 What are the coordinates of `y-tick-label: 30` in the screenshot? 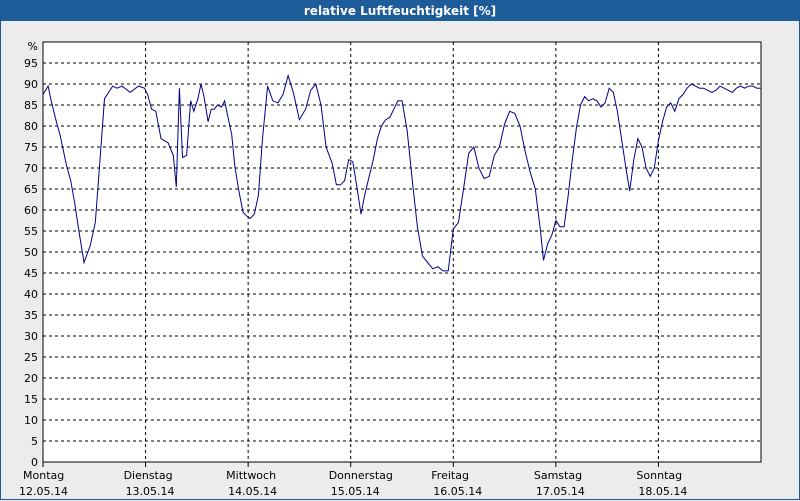 It's located at (31, 336).